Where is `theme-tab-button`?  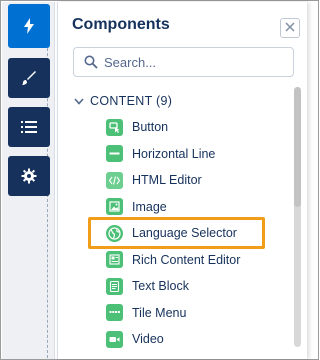 theme-tab-button is located at coordinates (29, 78).